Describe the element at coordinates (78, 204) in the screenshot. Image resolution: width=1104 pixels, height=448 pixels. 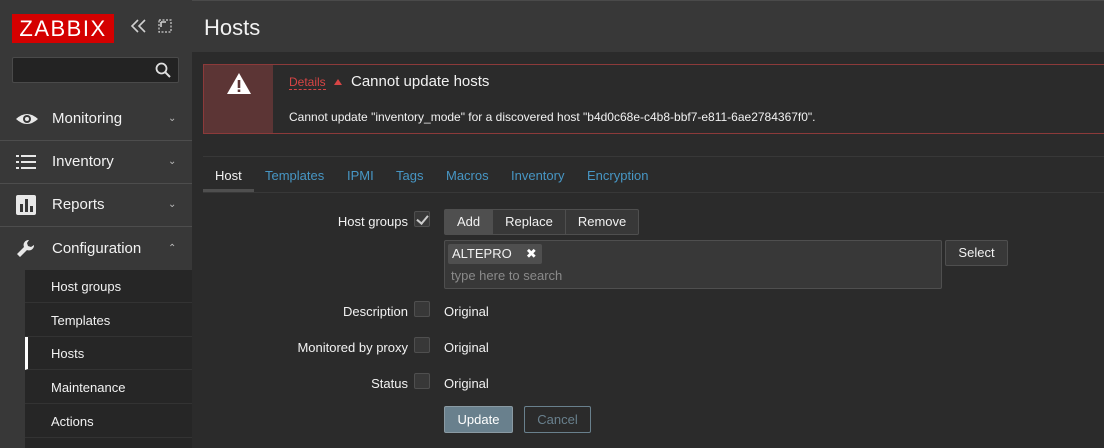
I see `menu-reports-label: Reports` at that location.